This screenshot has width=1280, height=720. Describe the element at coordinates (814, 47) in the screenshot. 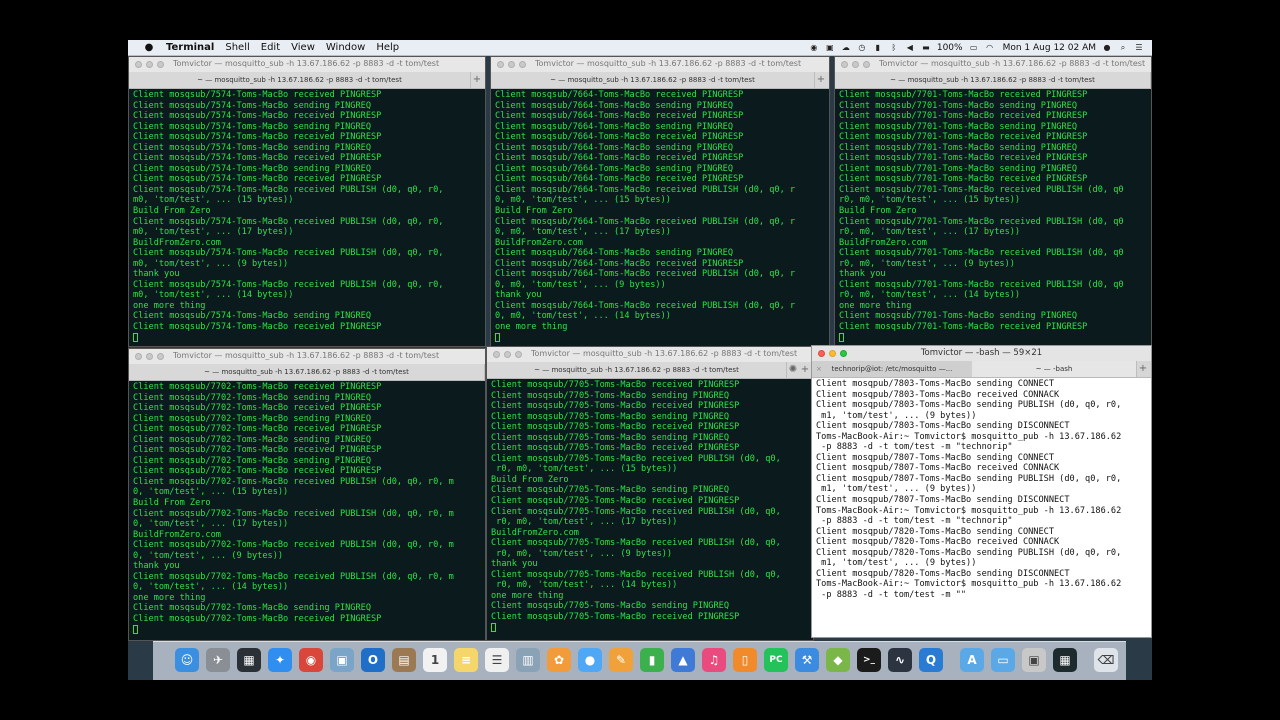

I see `record-icon: ◉` at that location.